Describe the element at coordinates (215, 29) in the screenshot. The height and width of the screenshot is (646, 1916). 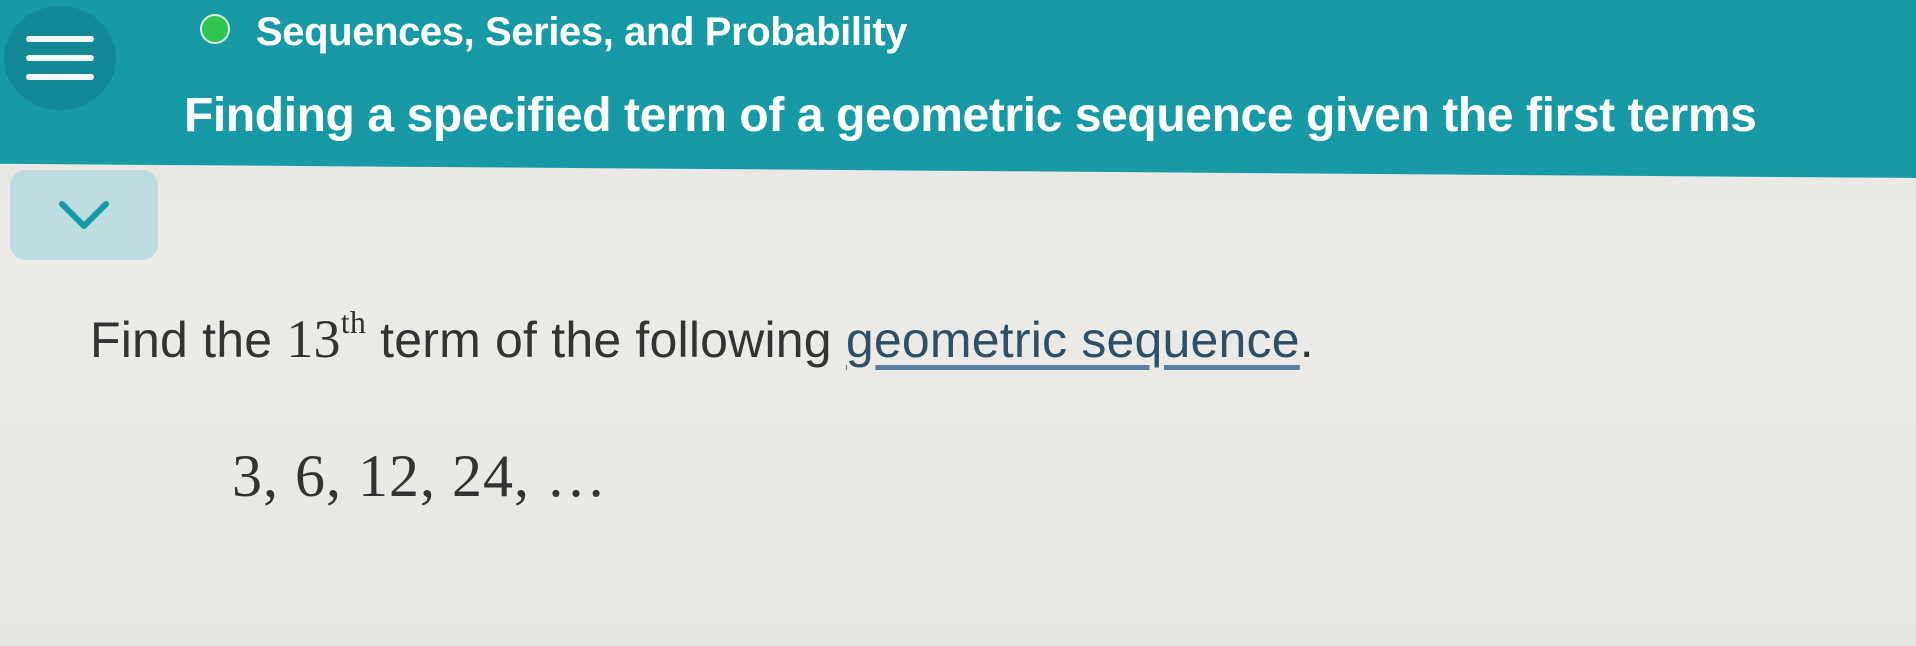
I see `green-dot-icon` at that location.